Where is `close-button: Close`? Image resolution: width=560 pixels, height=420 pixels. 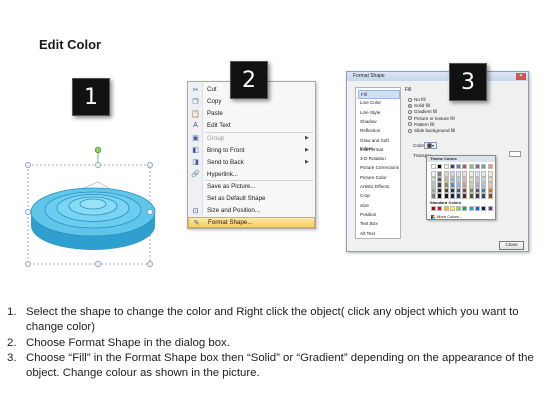
close-button: Close is located at coordinates (511, 245).